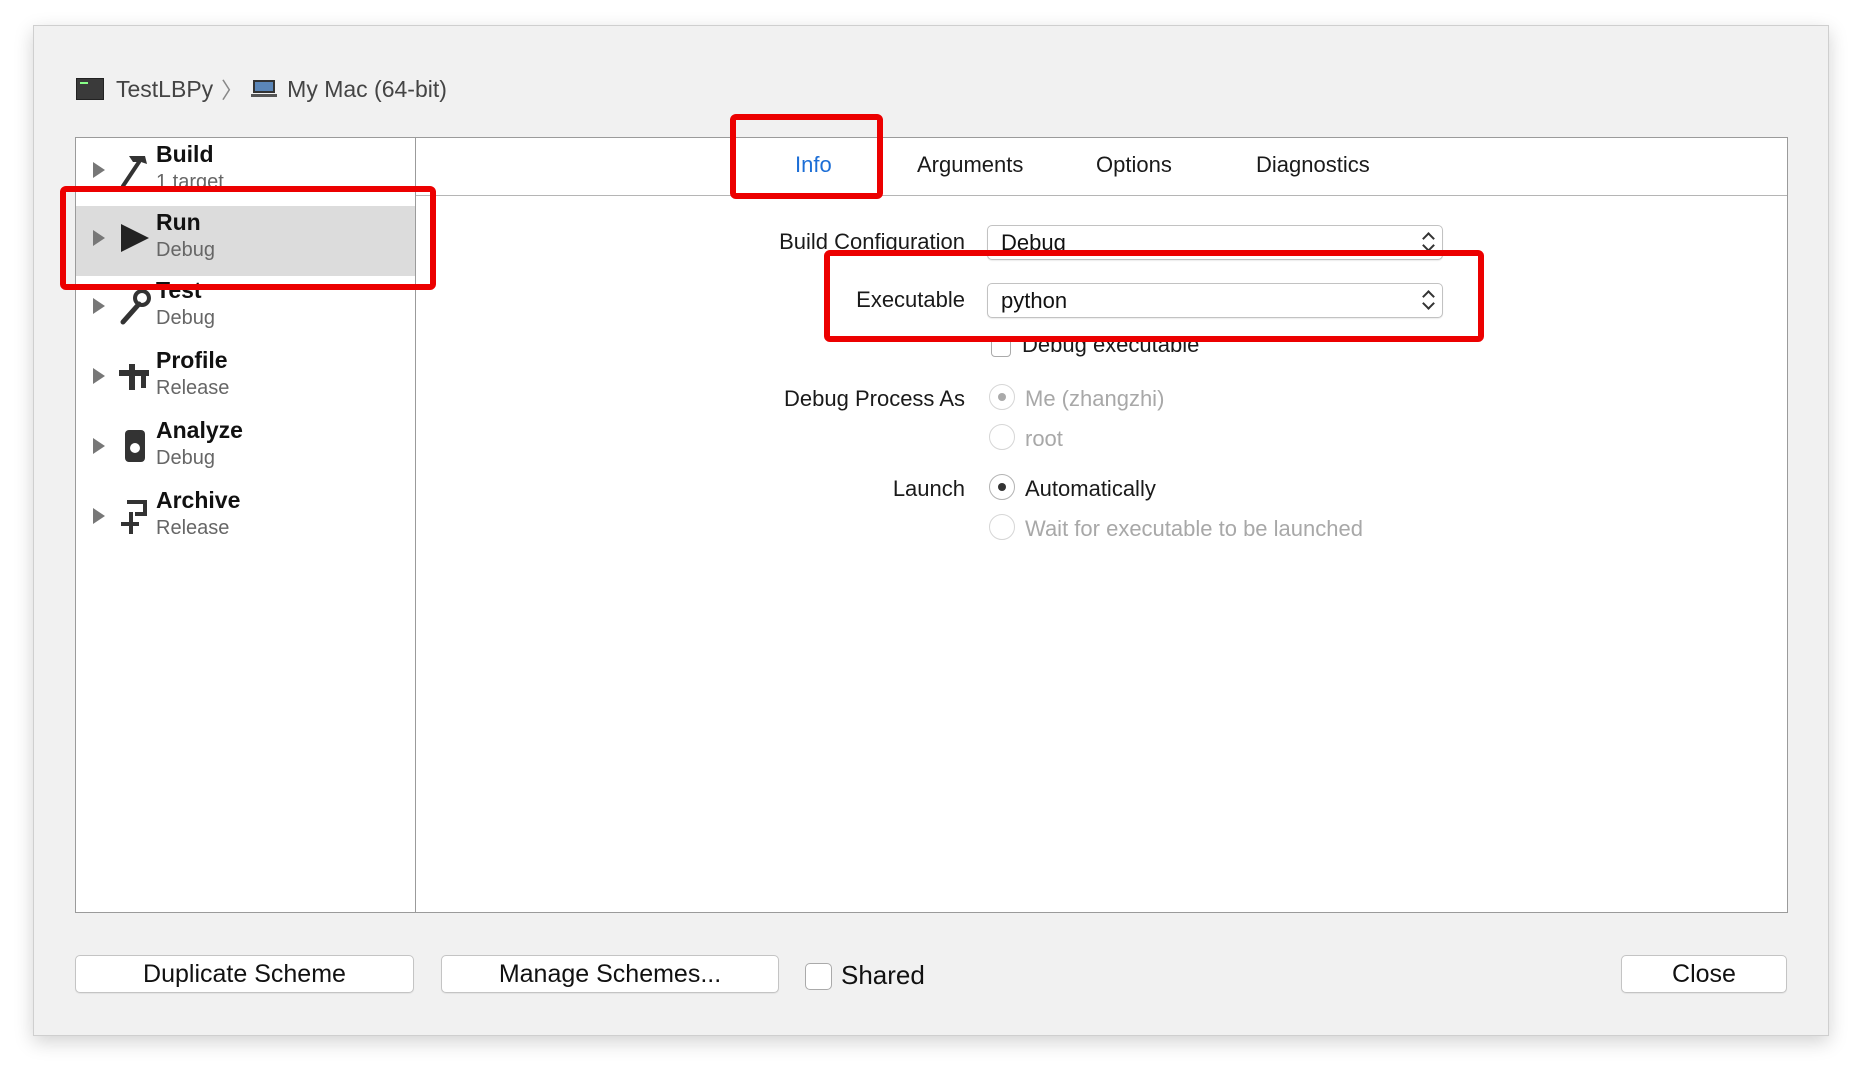 The image size is (1860, 1076). Describe the element at coordinates (245, 241) in the screenshot. I see `sidebar-item-run: Run Debug` at that location.